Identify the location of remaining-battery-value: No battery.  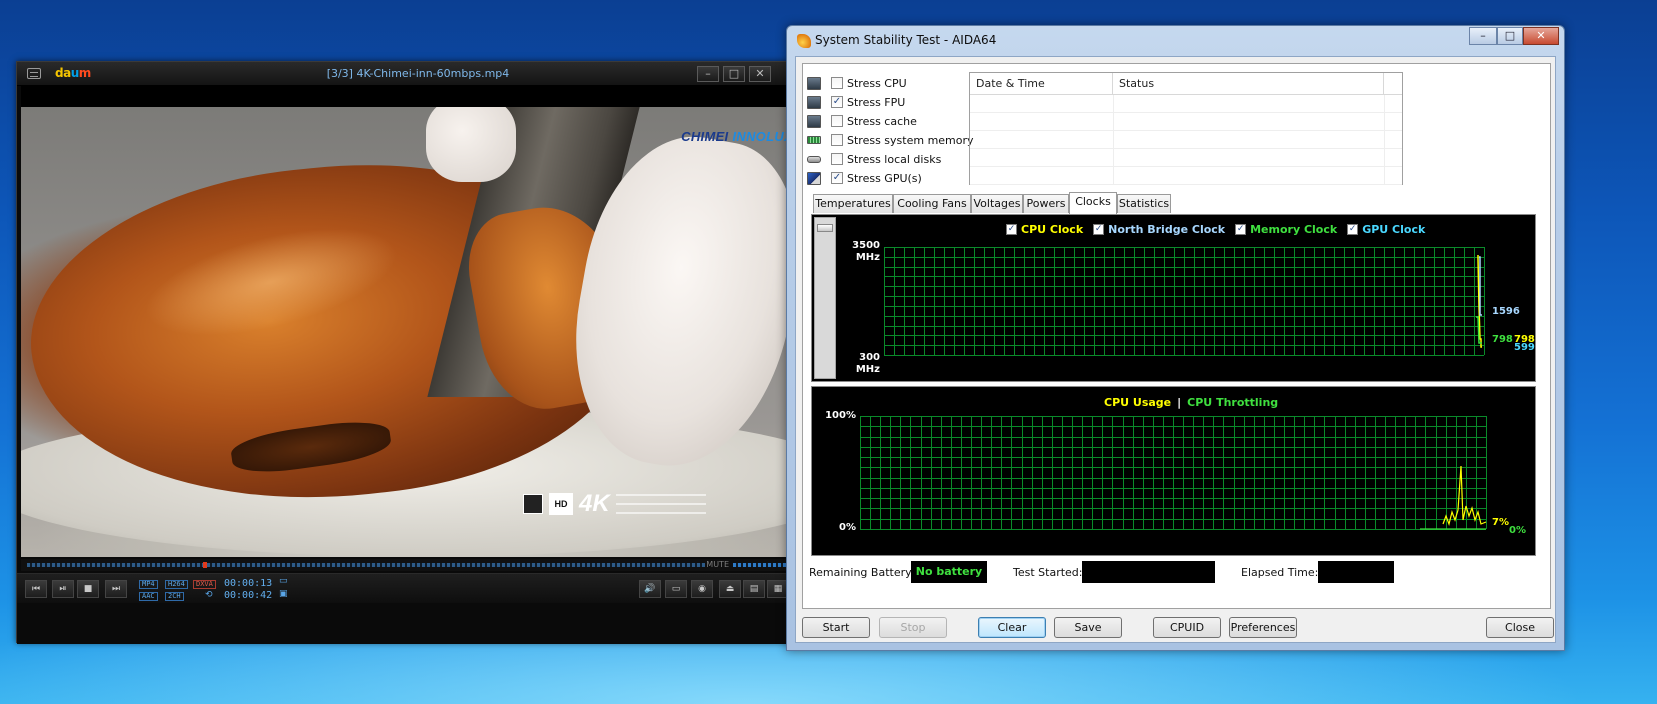
(949, 572).